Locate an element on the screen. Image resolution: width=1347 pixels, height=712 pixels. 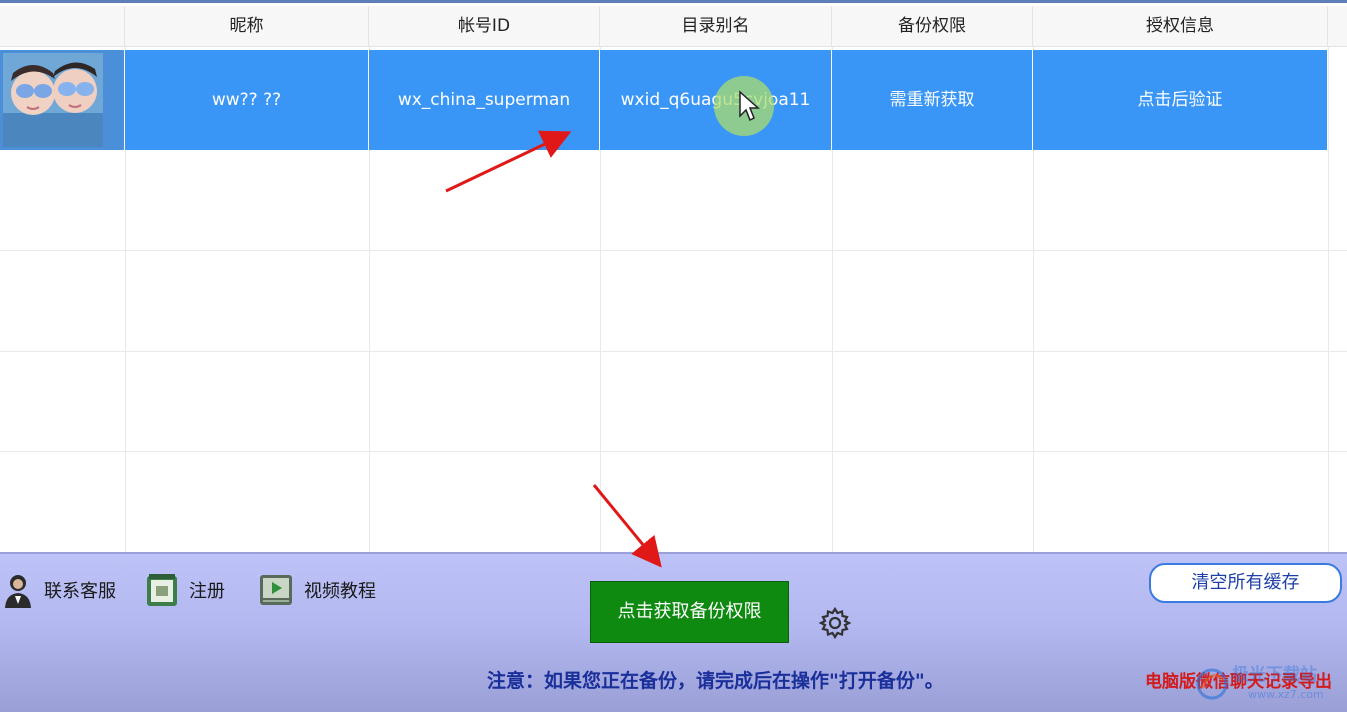
contact-support-button: 联系客服 is located at coordinates (59, 590).